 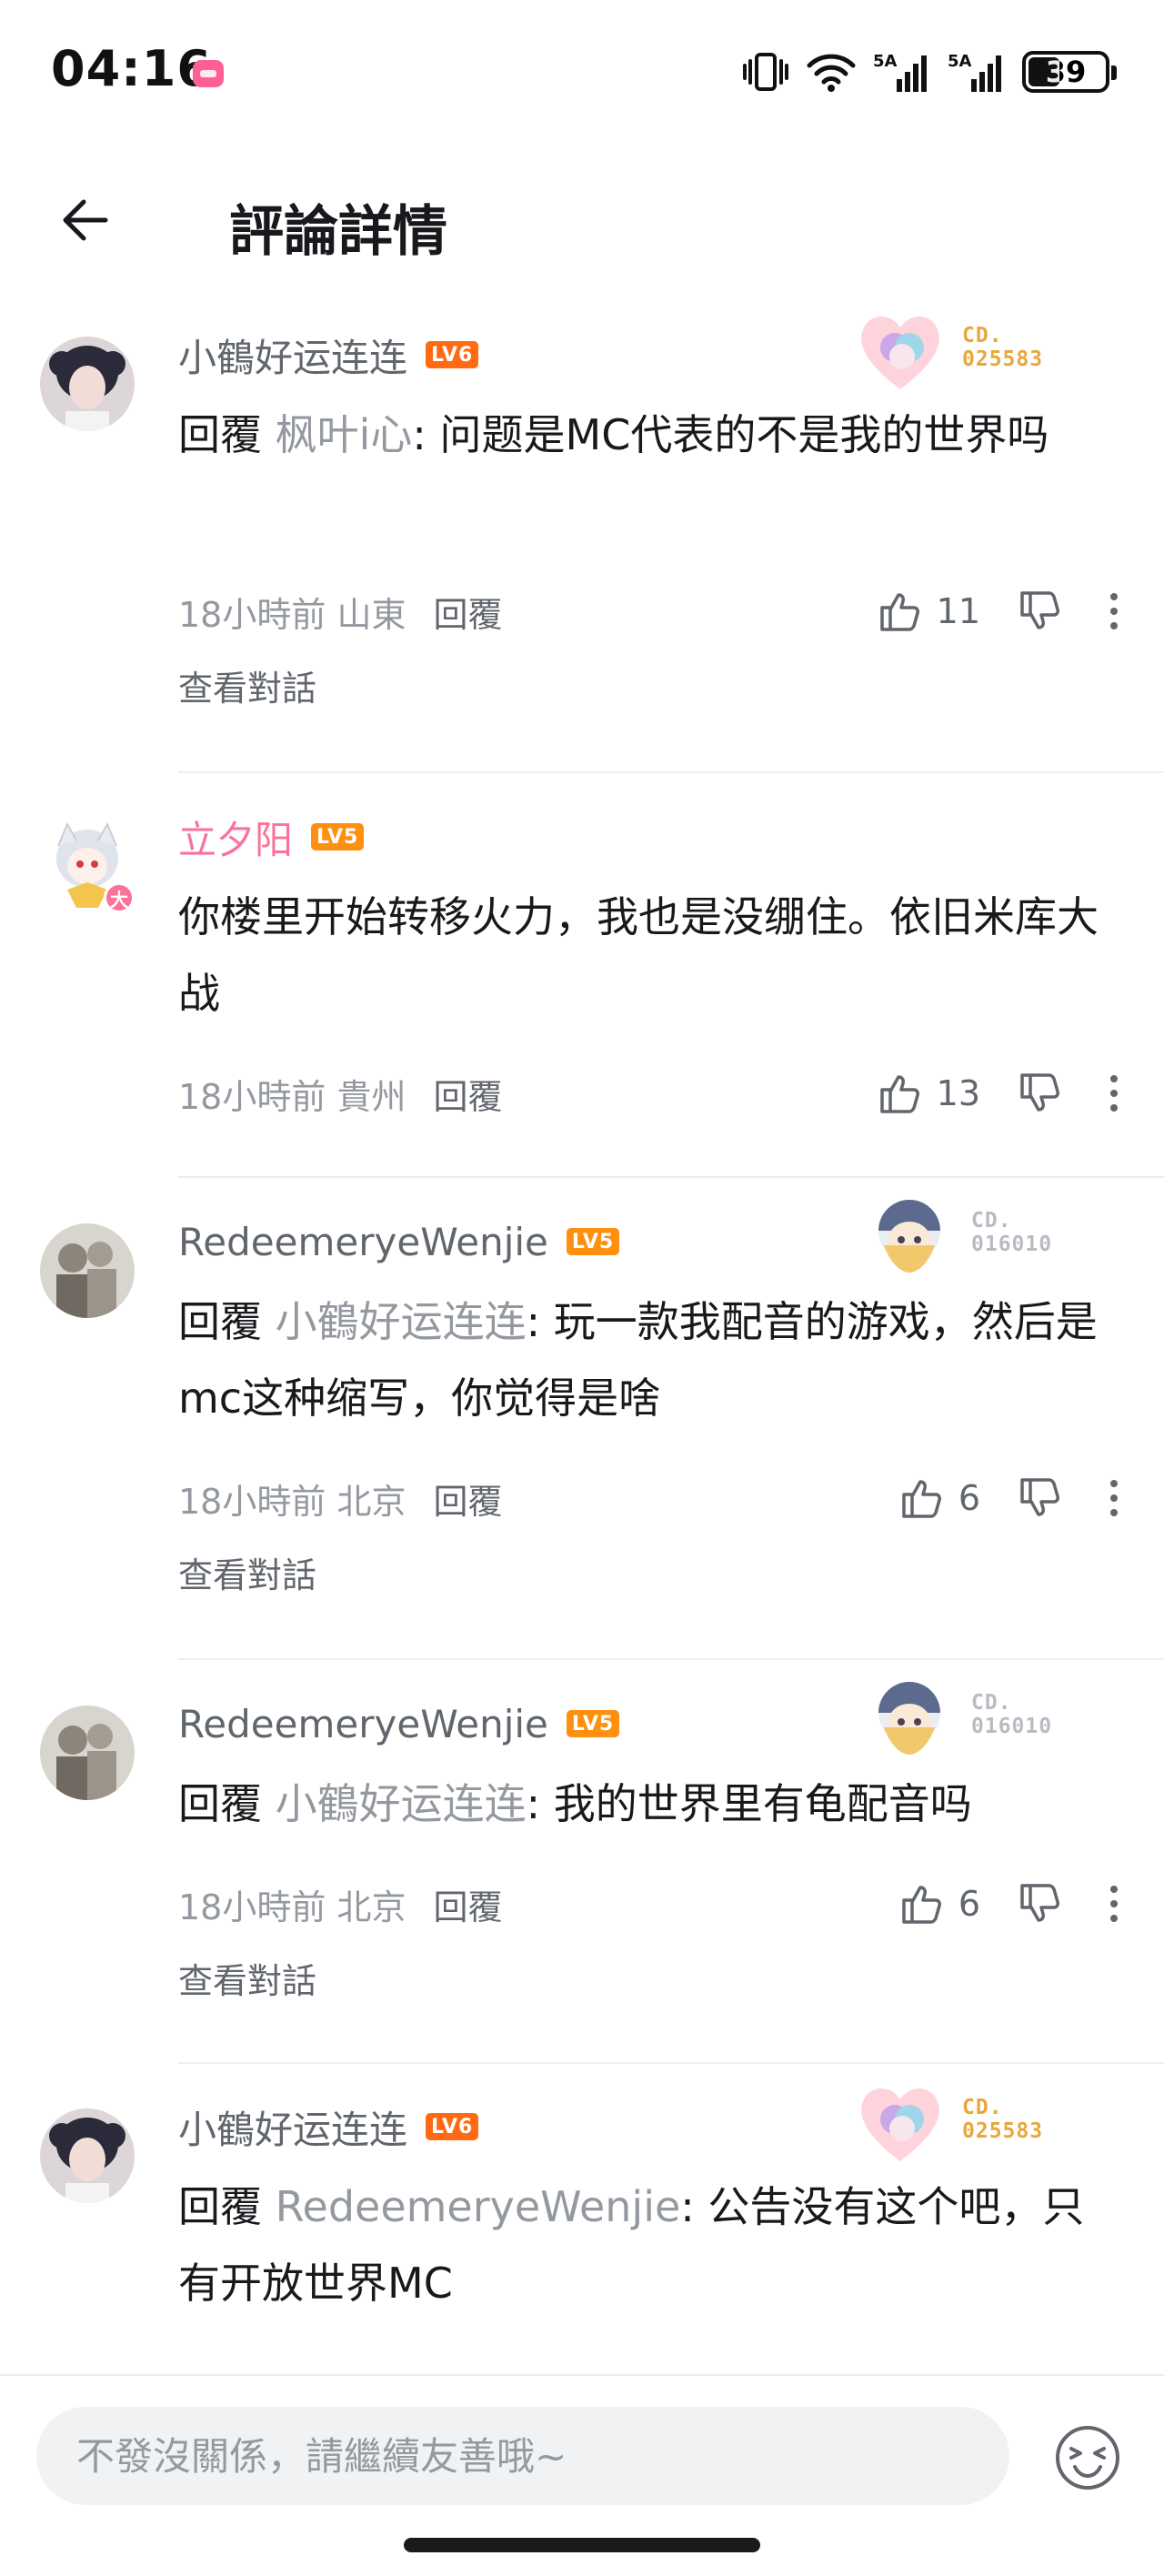 I want to click on user-info: RedeemeryeWenjie LV5, so click(x=399, y=1241).